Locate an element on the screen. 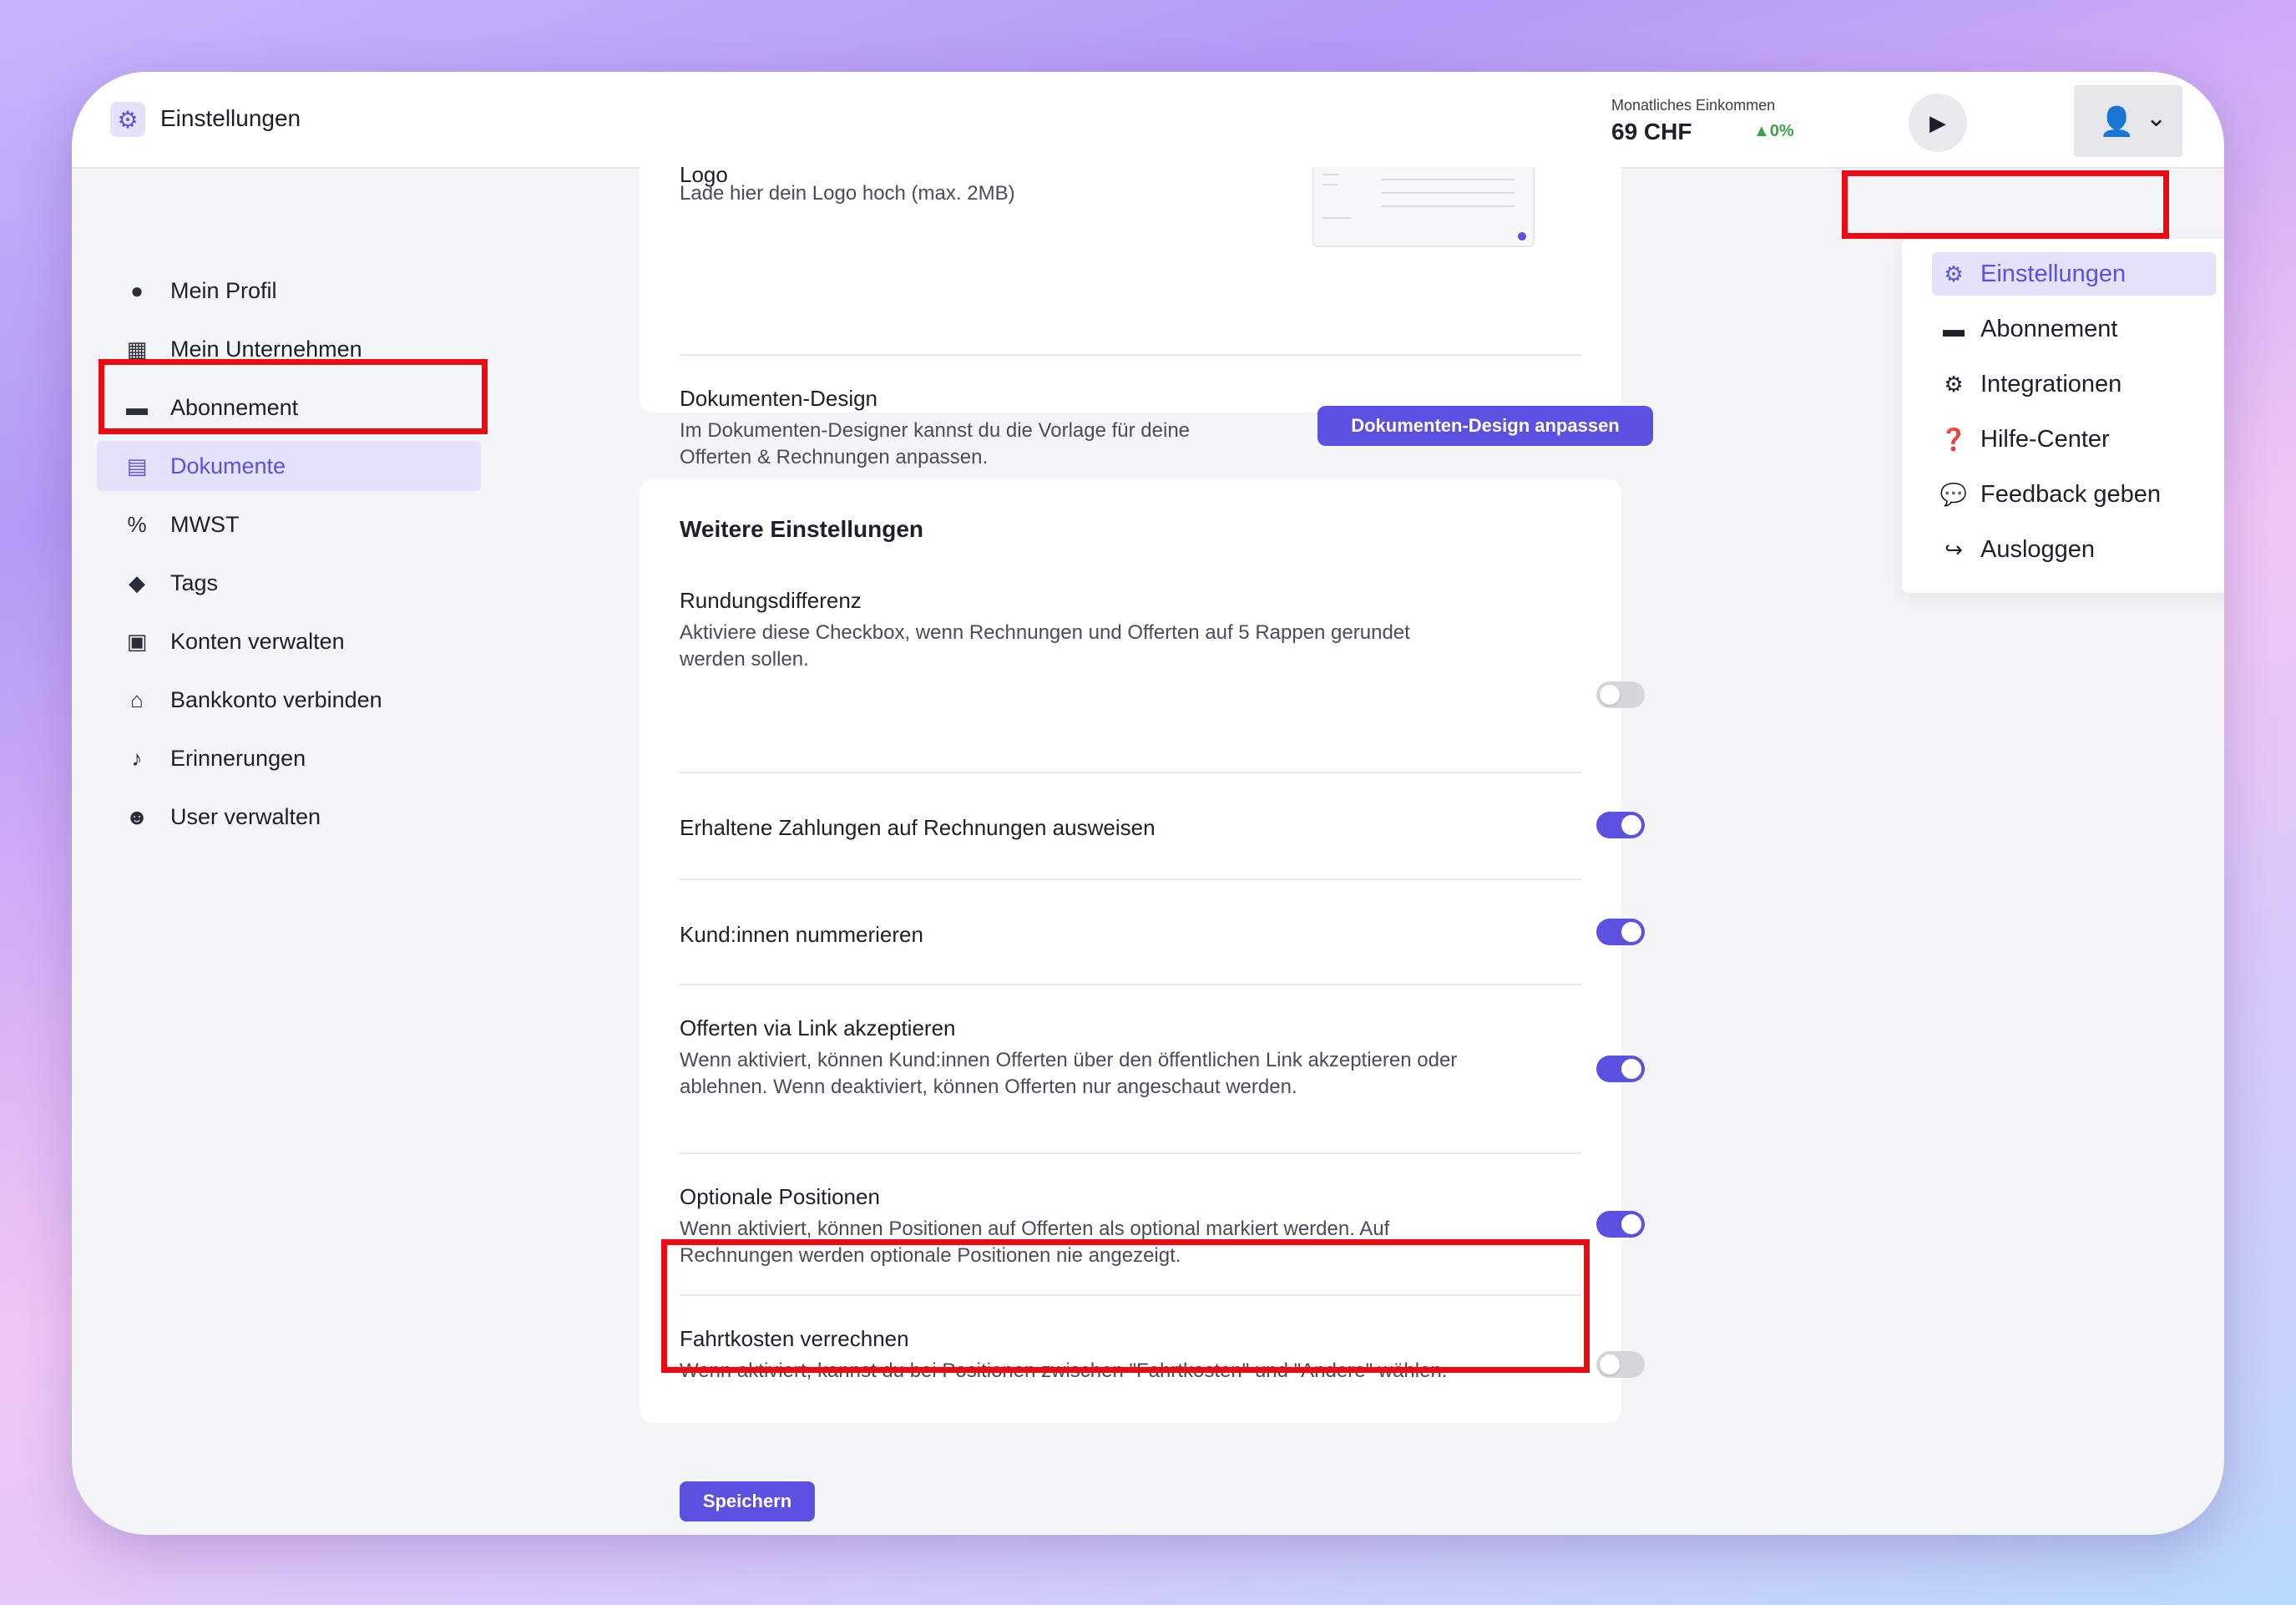 This screenshot has height=1605, width=2296. user-icon: ● is located at coordinates (137, 290).